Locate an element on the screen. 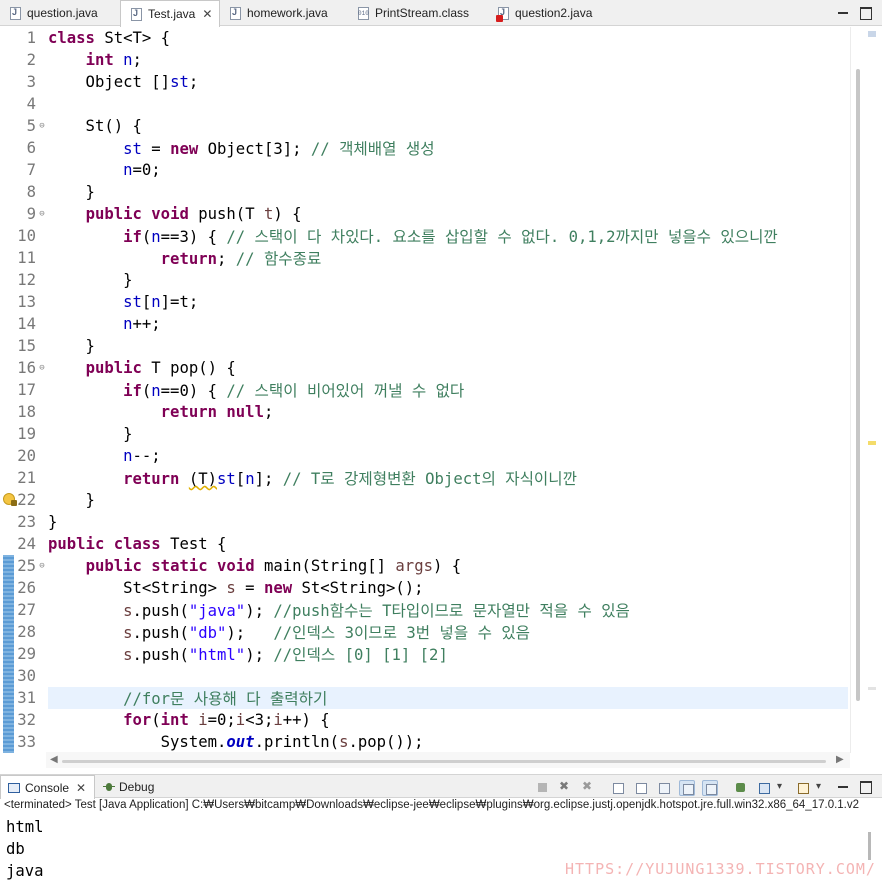 Image resolution: width=882 pixels, height=890 pixels. code-line: 23} is located at coordinates (389, 522).